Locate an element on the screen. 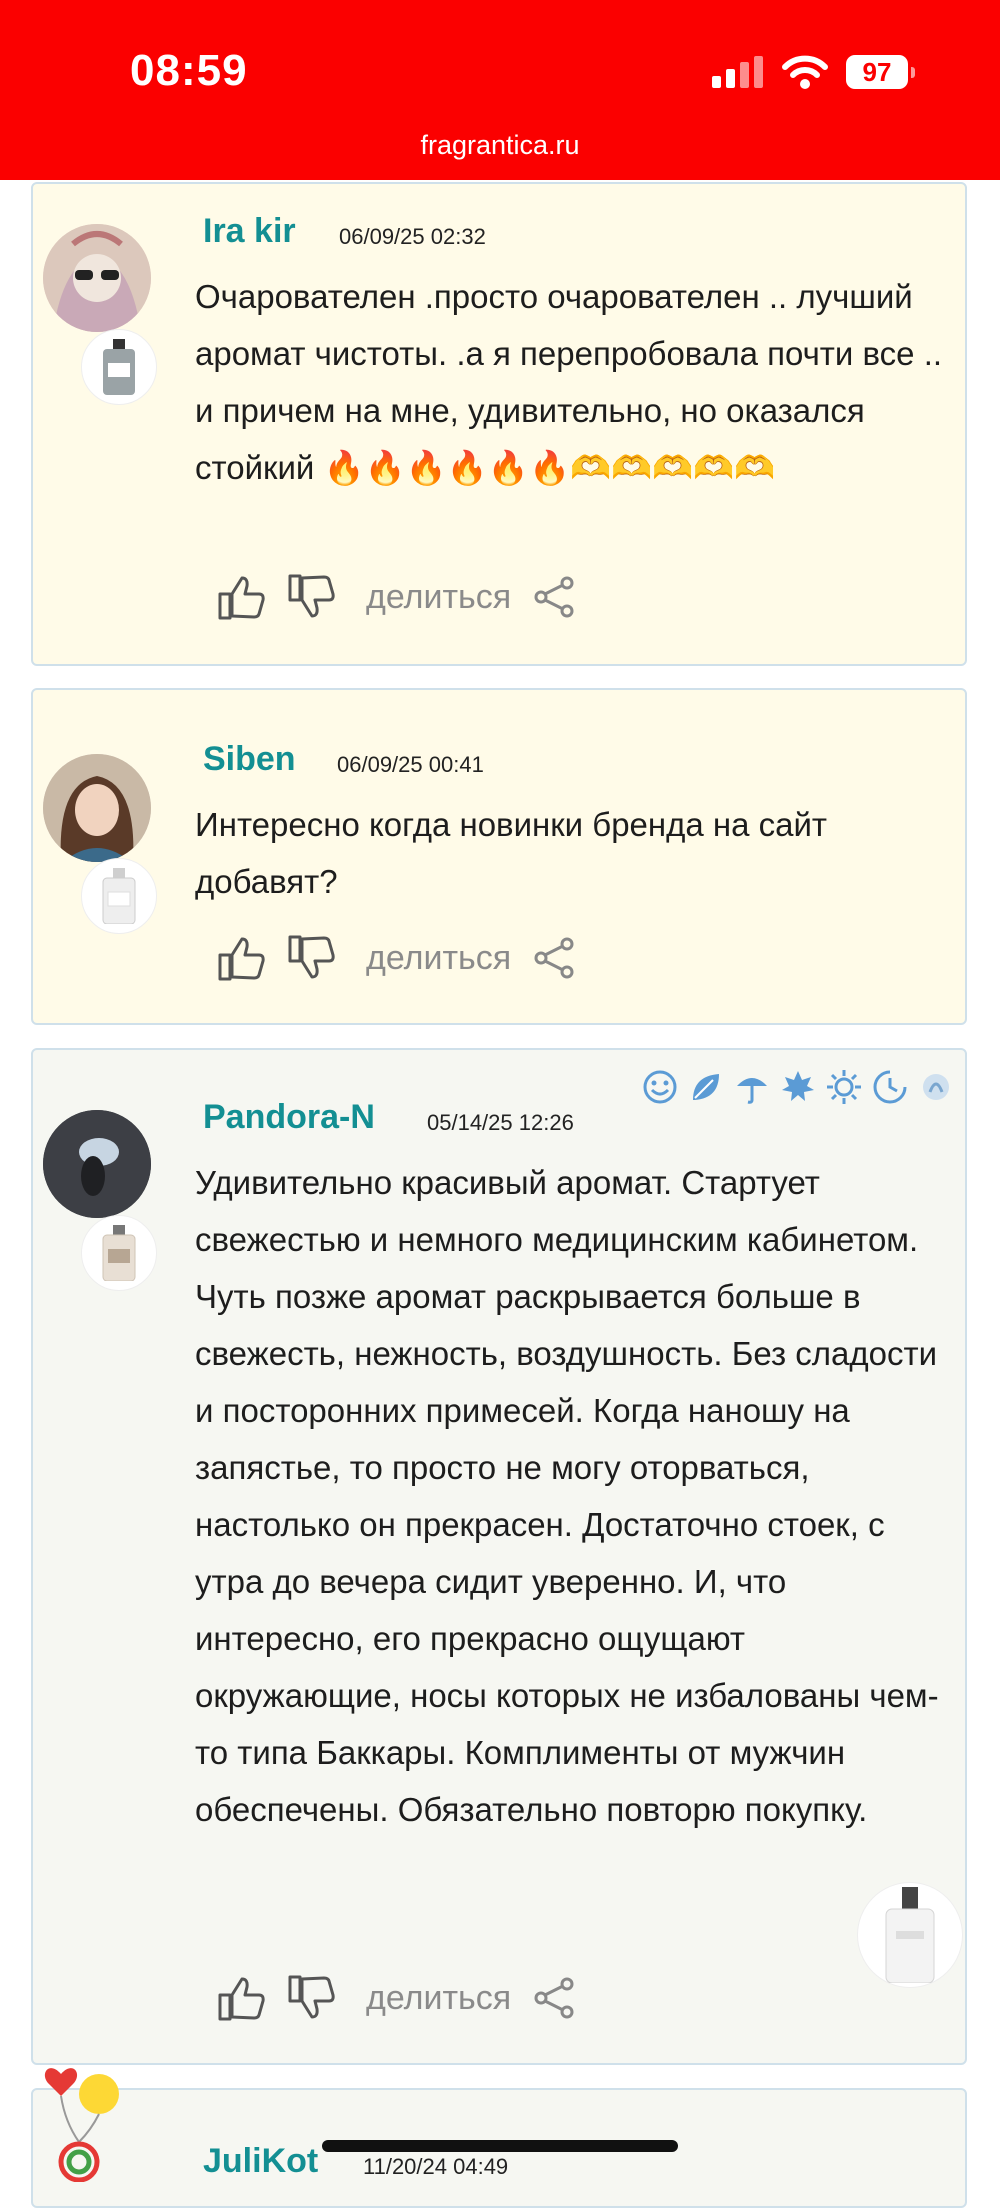 This screenshot has height=2208, width=1000. sun-icon is located at coordinates (844, 1087).